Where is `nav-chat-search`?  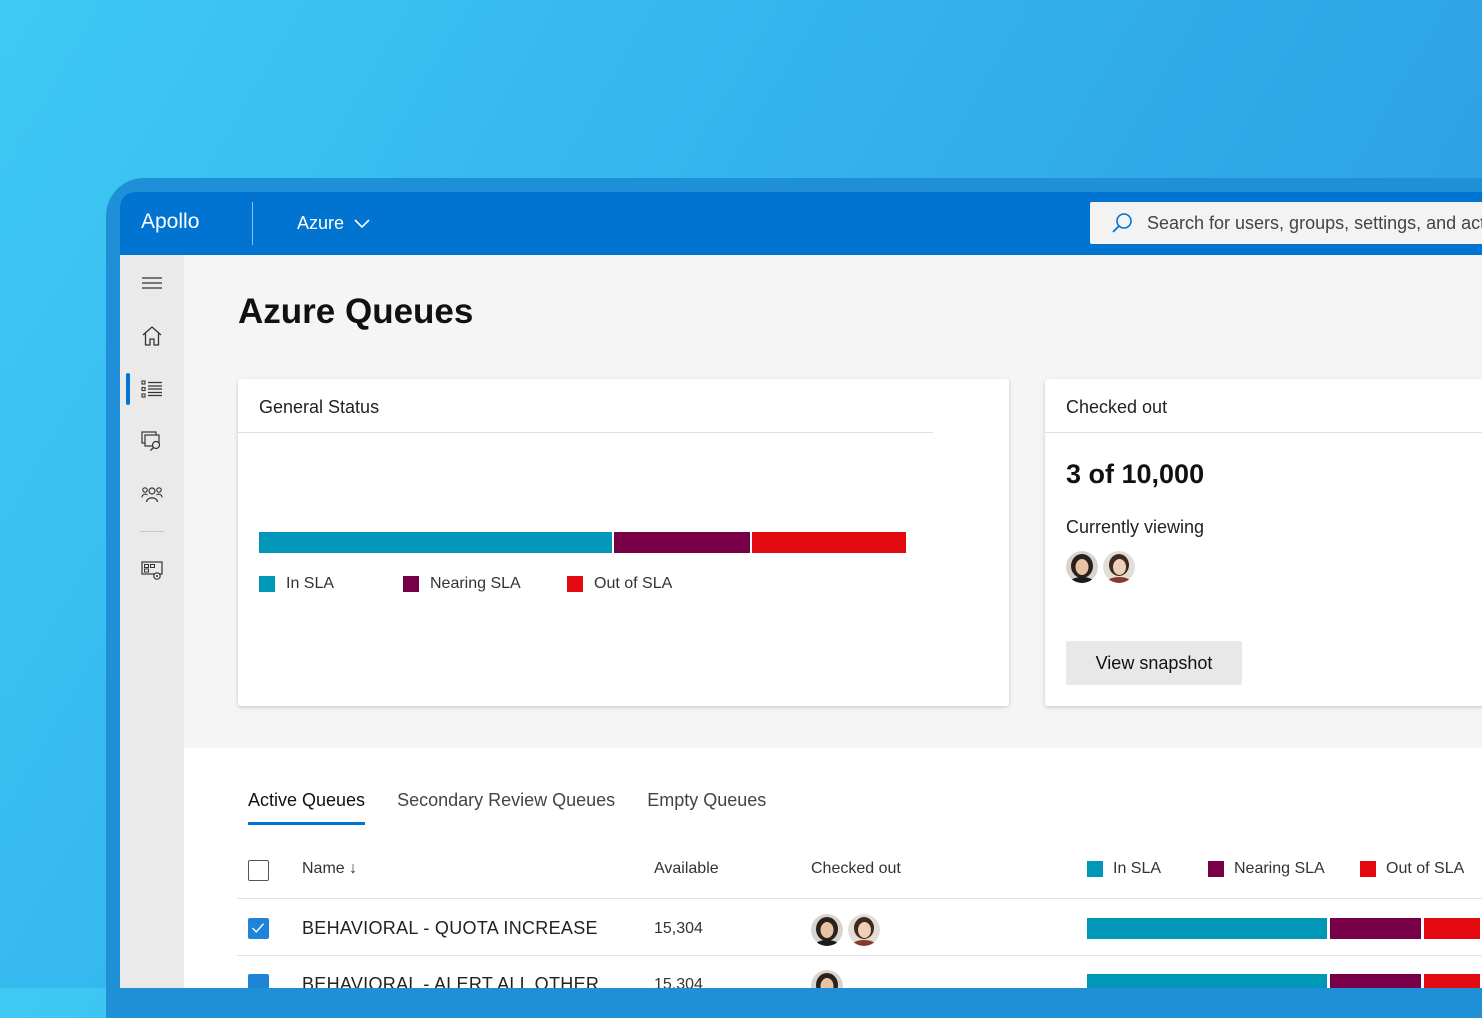
nav-chat-search is located at coordinates (152, 441).